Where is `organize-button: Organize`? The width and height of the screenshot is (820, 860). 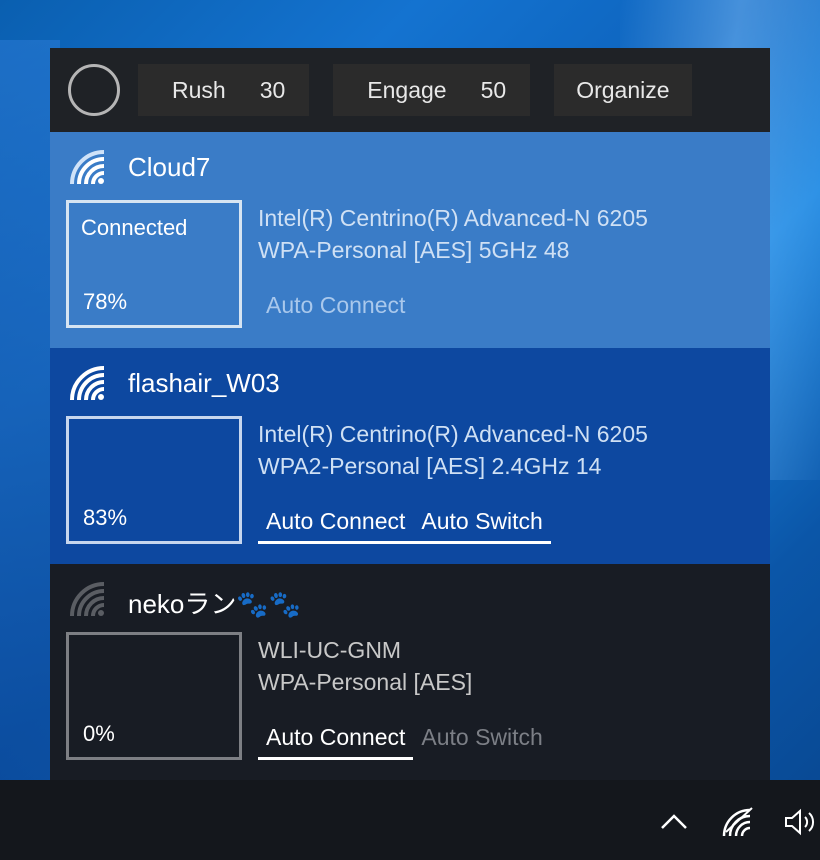 organize-button: Organize is located at coordinates (623, 90).